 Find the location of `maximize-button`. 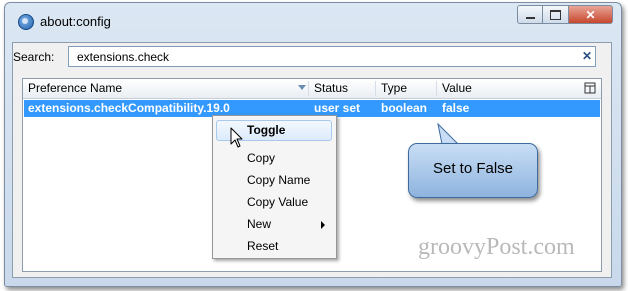

maximize-button is located at coordinates (556, 14).